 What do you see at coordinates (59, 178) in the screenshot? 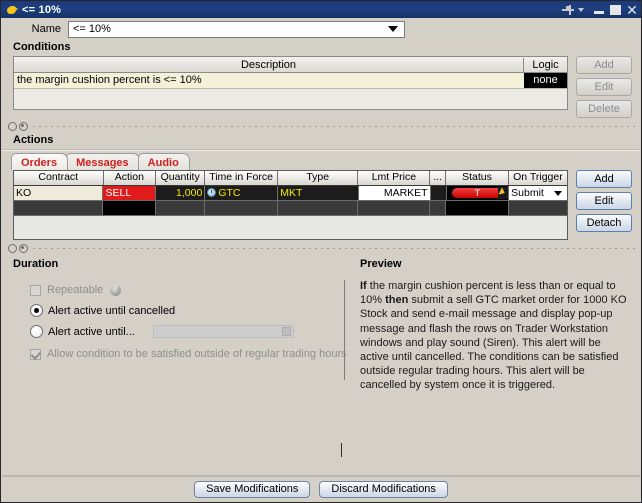
I see `orders-col-contract: Contract` at bounding box center [59, 178].